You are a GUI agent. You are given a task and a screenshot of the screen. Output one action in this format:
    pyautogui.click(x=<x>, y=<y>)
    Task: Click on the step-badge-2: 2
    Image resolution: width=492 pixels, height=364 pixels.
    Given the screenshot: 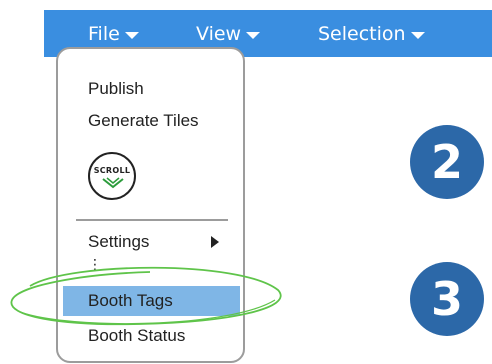 What is the action you would take?
    pyautogui.click(x=447, y=162)
    